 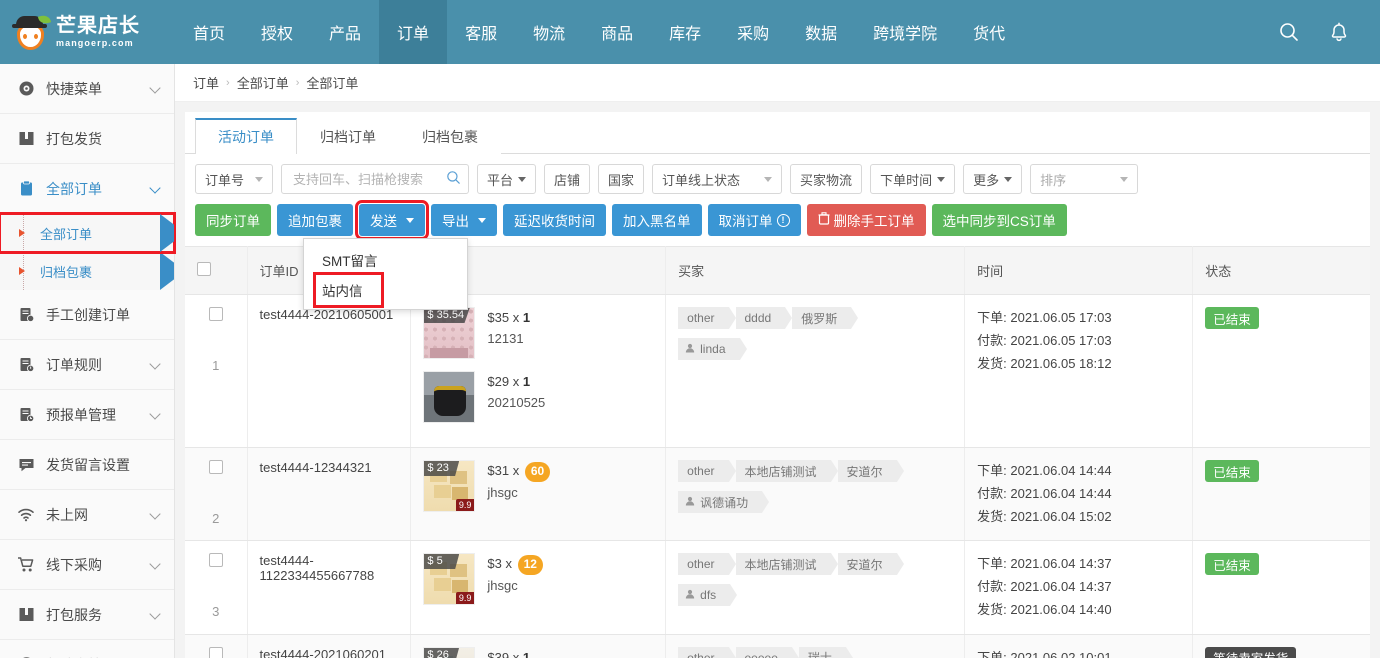 What do you see at coordinates (685, 32) in the screenshot?
I see `nav-item-7: 库存` at bounding box center [685, 32].